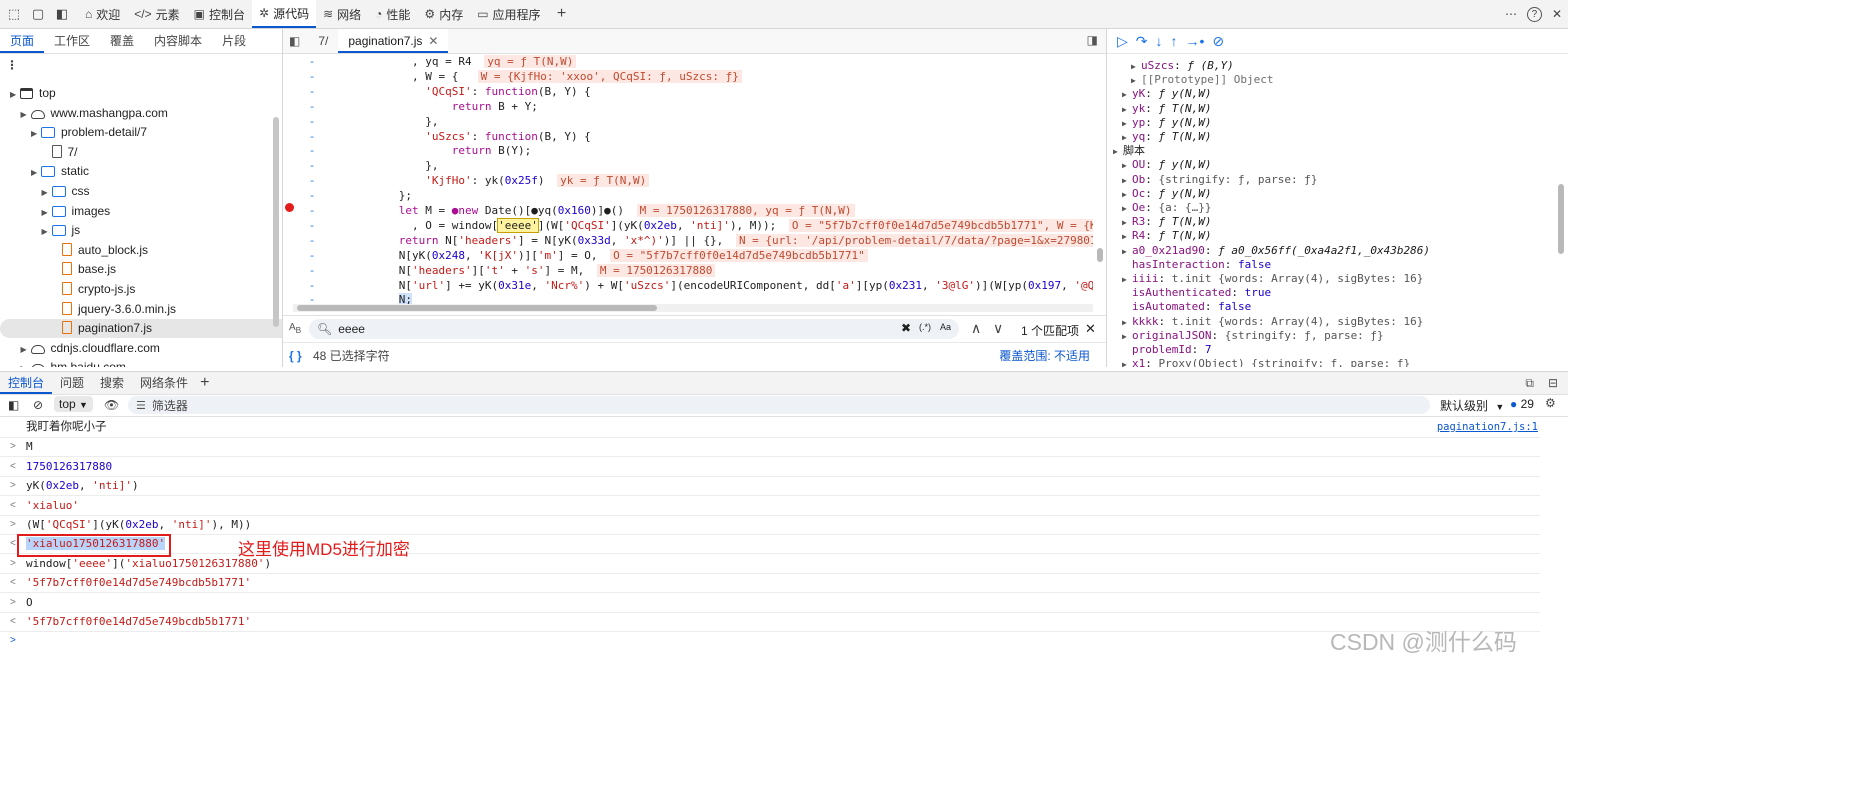  Describe the element at coordinates (906, 328) in the screenshot. I see `clear-search-icon: ✖` at that location.